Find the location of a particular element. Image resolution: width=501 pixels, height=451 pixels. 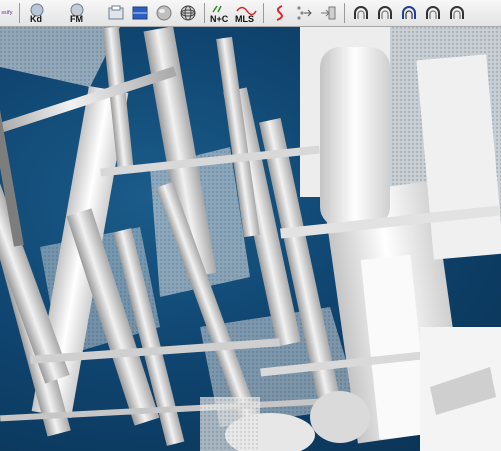

points-projection-icon is located at coordinates (304, 13).